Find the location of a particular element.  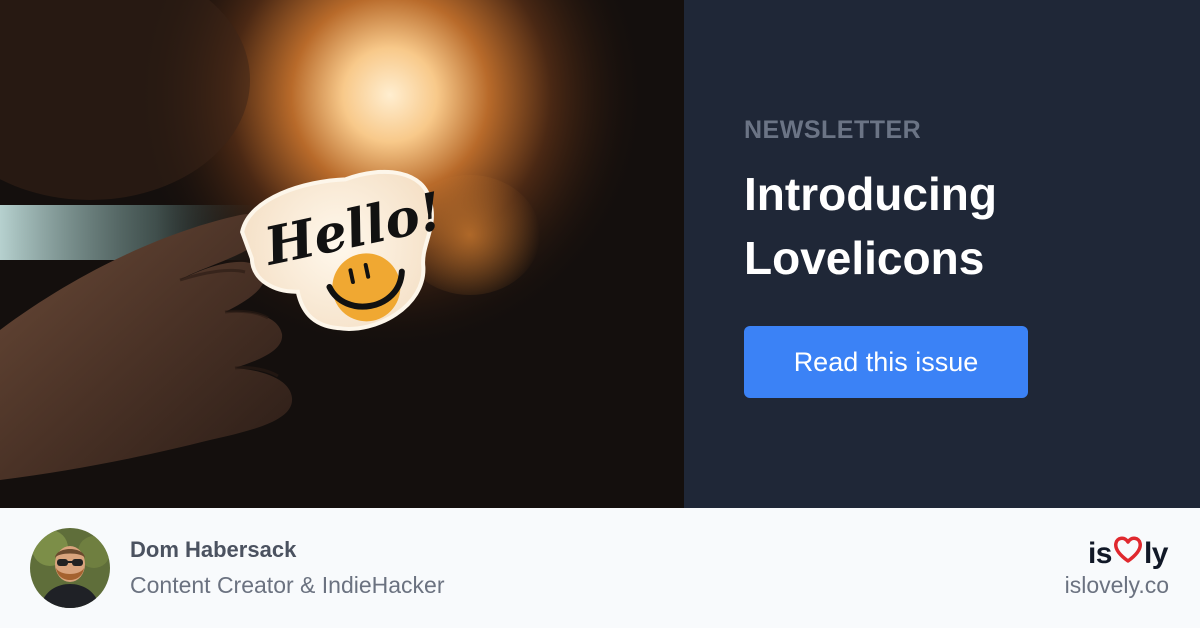

issue-title: Introducing Lovelicons is located at coordinates (870, 226).